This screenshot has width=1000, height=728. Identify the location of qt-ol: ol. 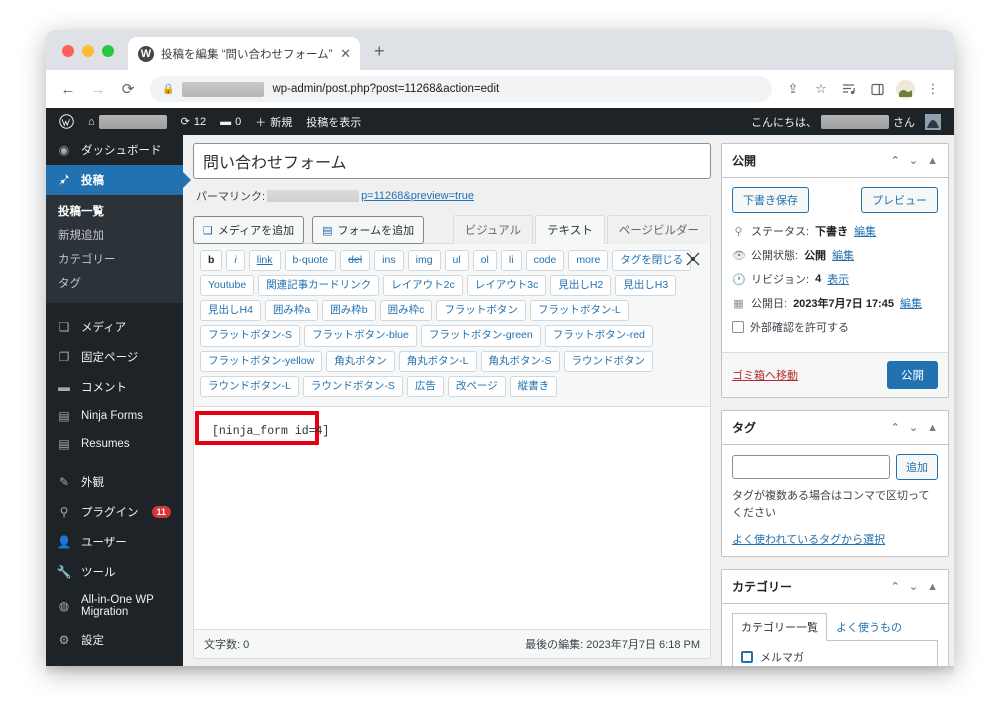
(484, 261).